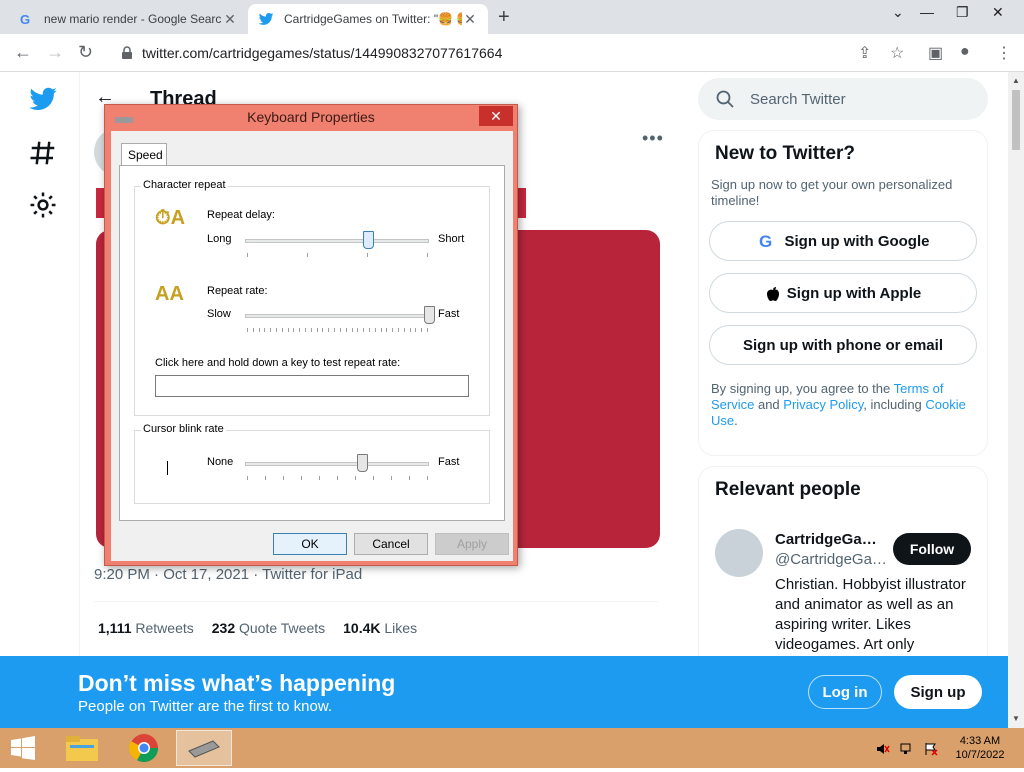 Image resolution: width=1024 pixels, height=772 pixels. What do you see at coordinates (23, 52) in the screenshot?
I see `back-icon: ←` at bounding box center [23, 52].